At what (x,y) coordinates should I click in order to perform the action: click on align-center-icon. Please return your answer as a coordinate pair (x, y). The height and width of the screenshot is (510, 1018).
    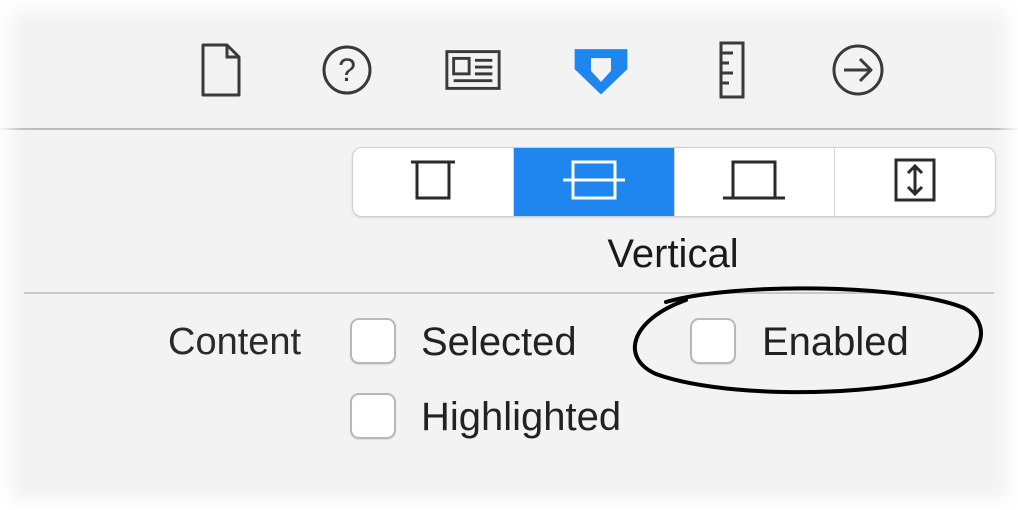
    Looking at the image, I should click on (594, 182).